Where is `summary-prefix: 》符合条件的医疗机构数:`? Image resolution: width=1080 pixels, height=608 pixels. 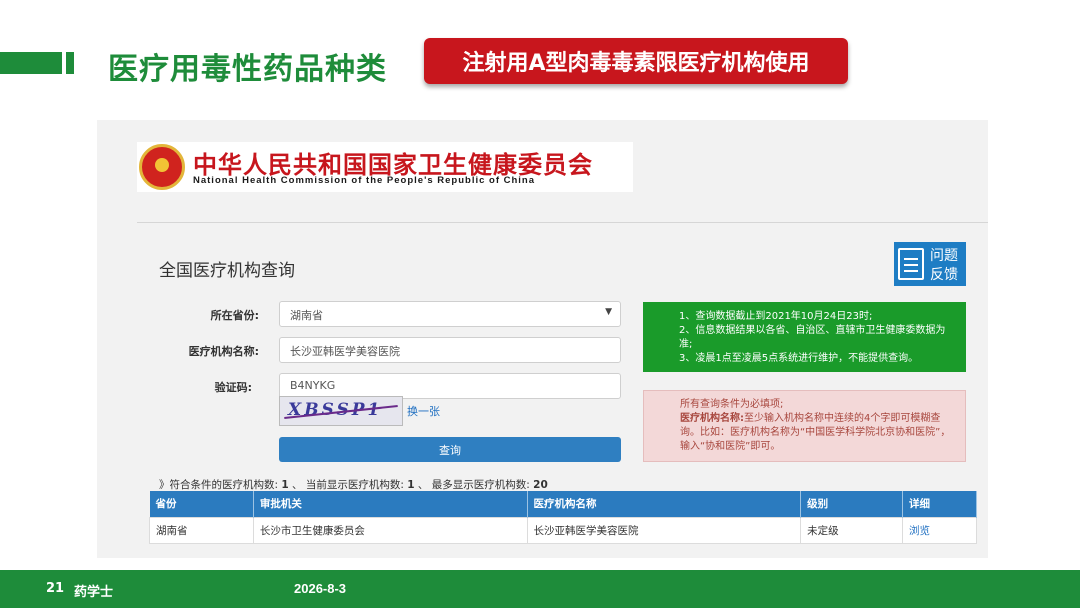 summary-prefix: 》符合条件的医疗机构数: is located at coordinates (219, 485).